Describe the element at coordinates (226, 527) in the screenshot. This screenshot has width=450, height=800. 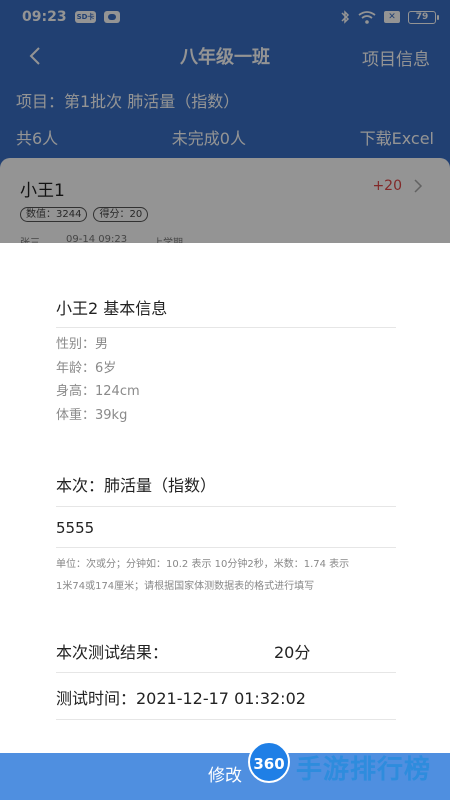
I see `test-value-input: 5555` at that location.